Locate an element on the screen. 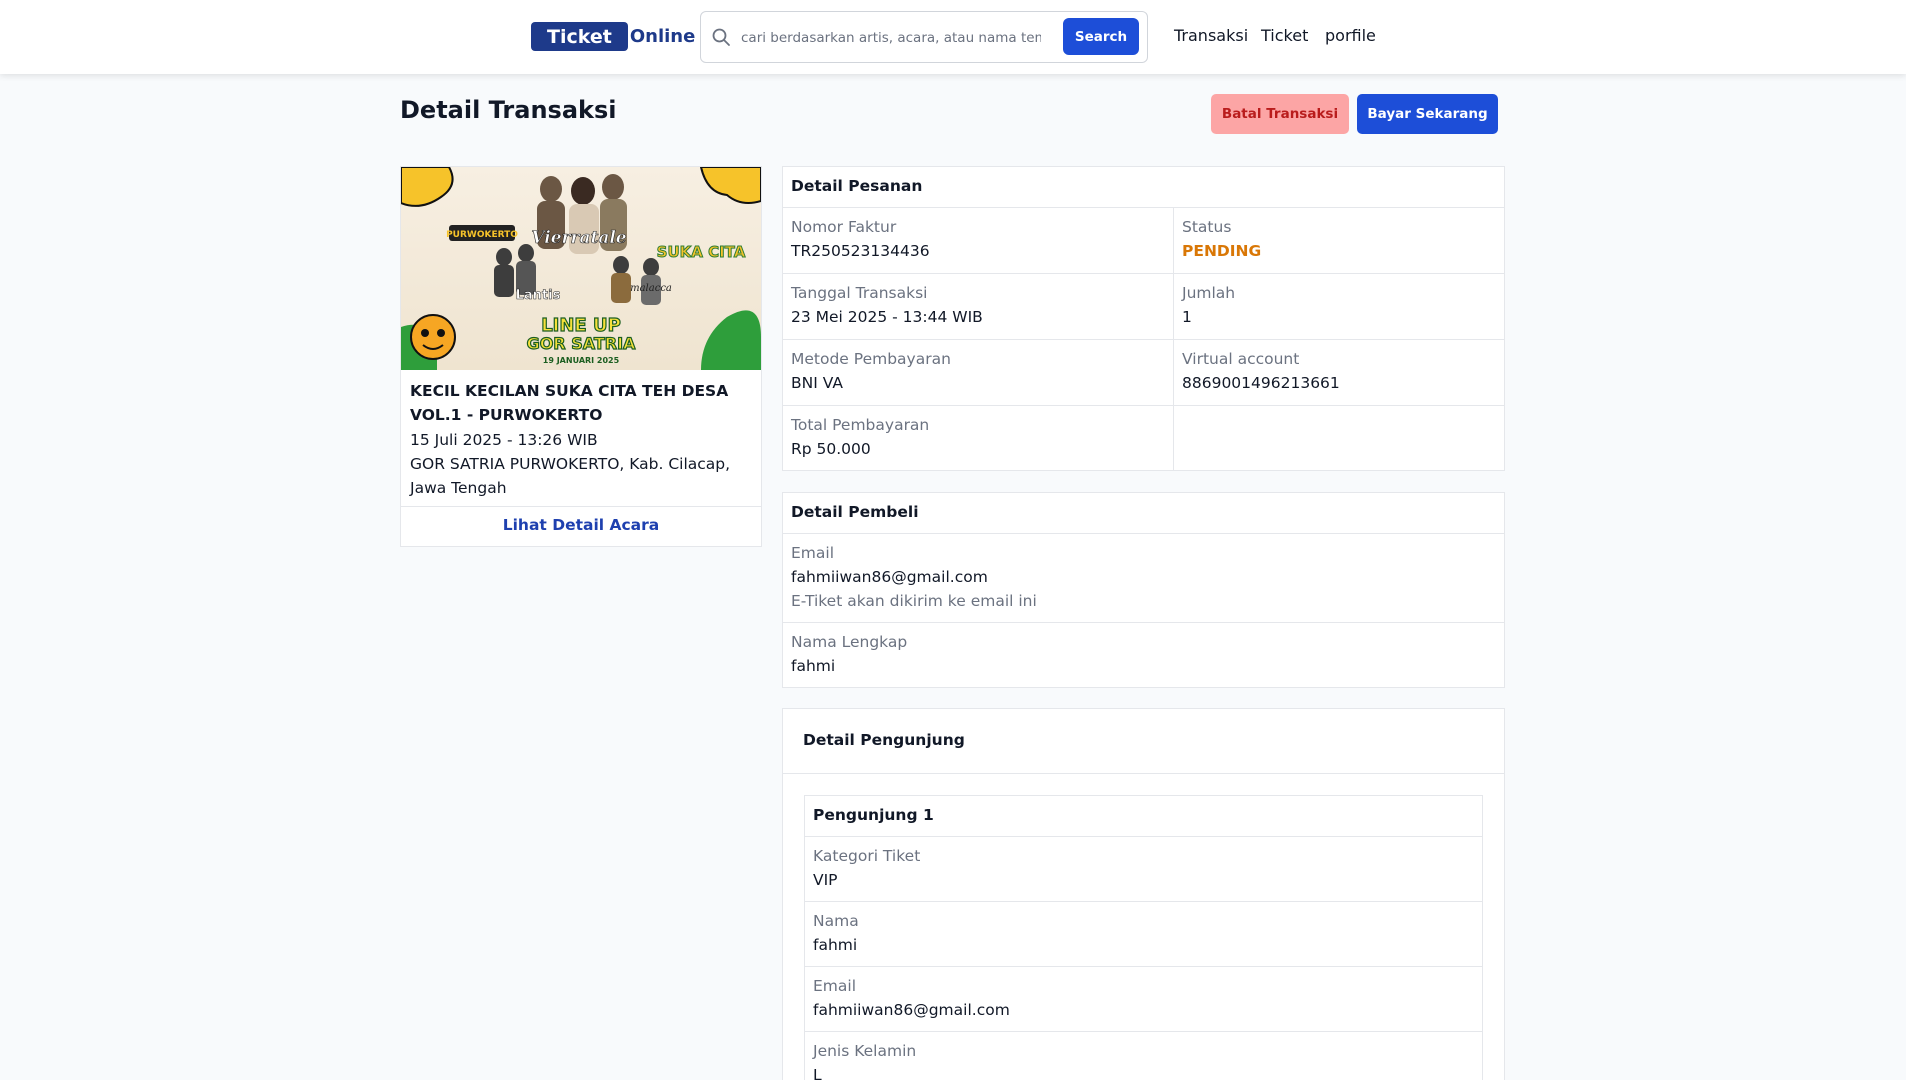 The image size is (1906, 1080). visitor-detail-title: Detail Pengunjung is located at coordinates (884, 740).